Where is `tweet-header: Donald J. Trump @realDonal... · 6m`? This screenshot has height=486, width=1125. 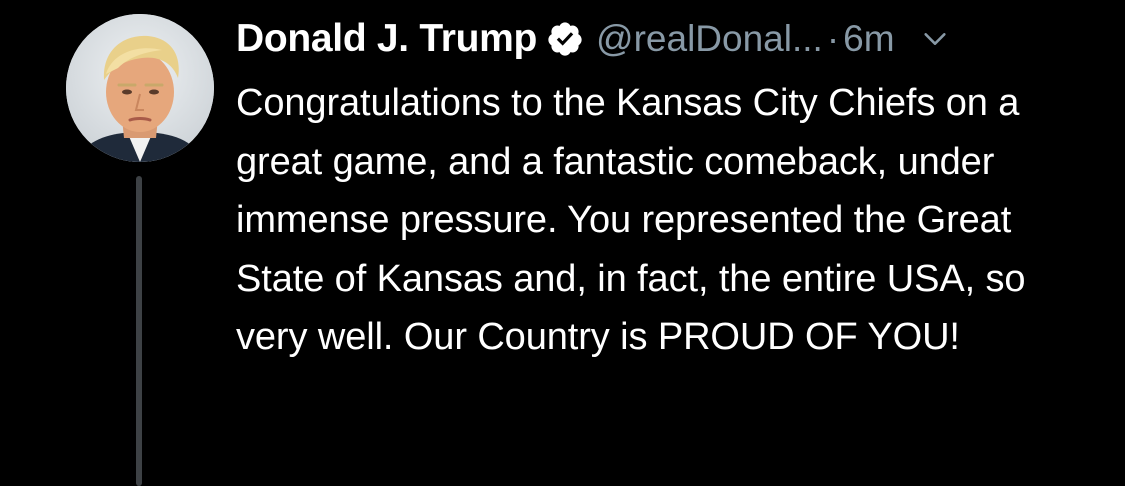
tweet-header: Donald J. Trump @realDonal... · 6m is located at coordinates (666, 39).